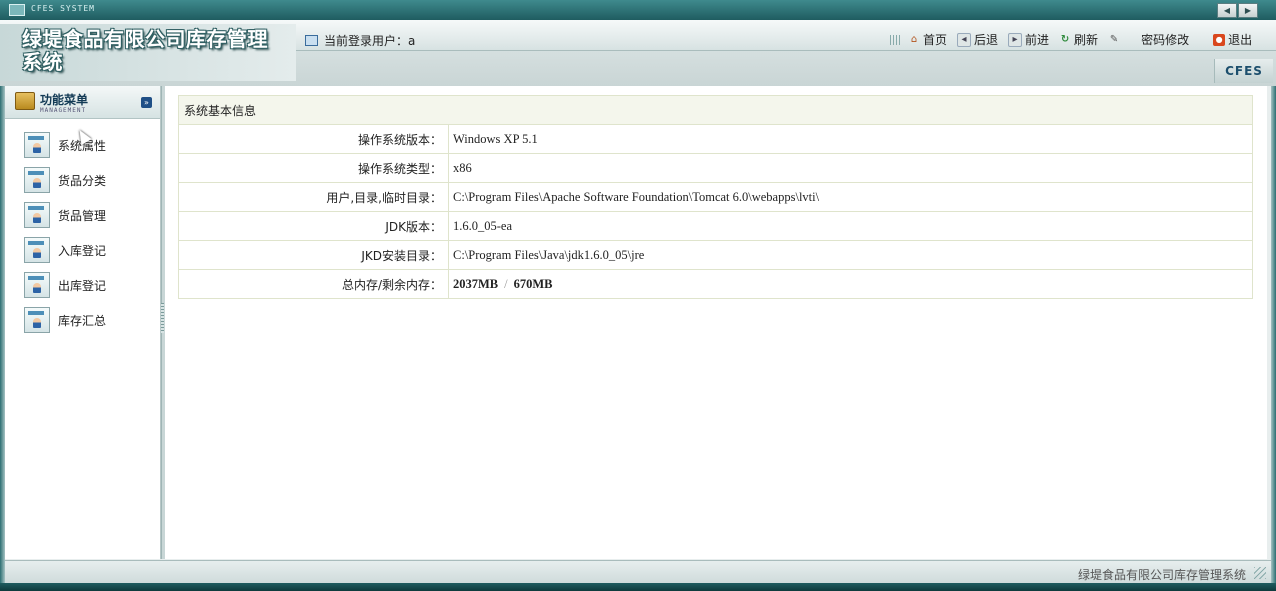  Describe the element at coordinates (42, 62) in the screenshot. I see `brand-title-line2: 系统` at that location.